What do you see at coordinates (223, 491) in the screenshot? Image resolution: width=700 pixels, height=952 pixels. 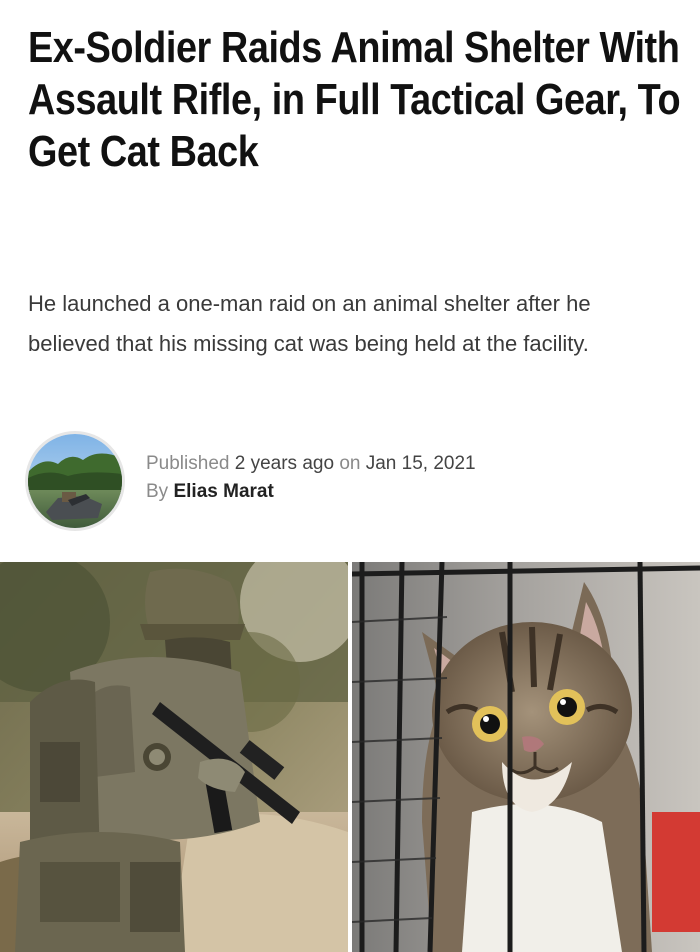 I see `author-name: Elias Marat` at bounding box center [223, 491].